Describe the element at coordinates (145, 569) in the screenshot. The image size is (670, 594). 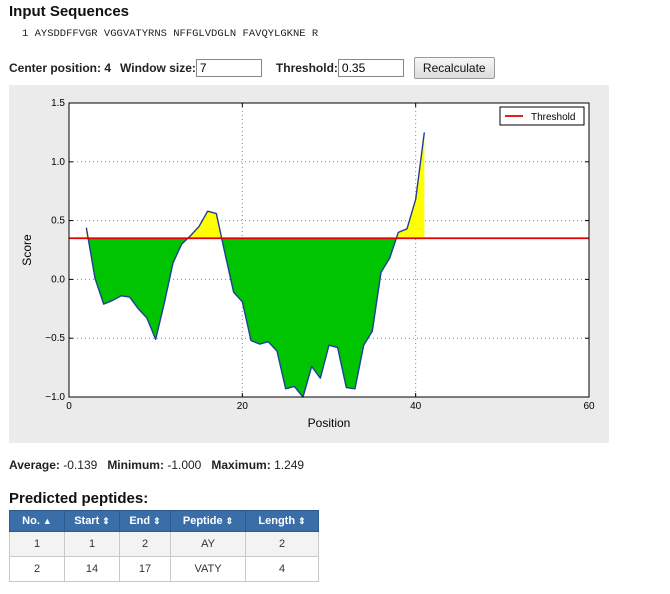
I see `cell-end: 17` at that location.